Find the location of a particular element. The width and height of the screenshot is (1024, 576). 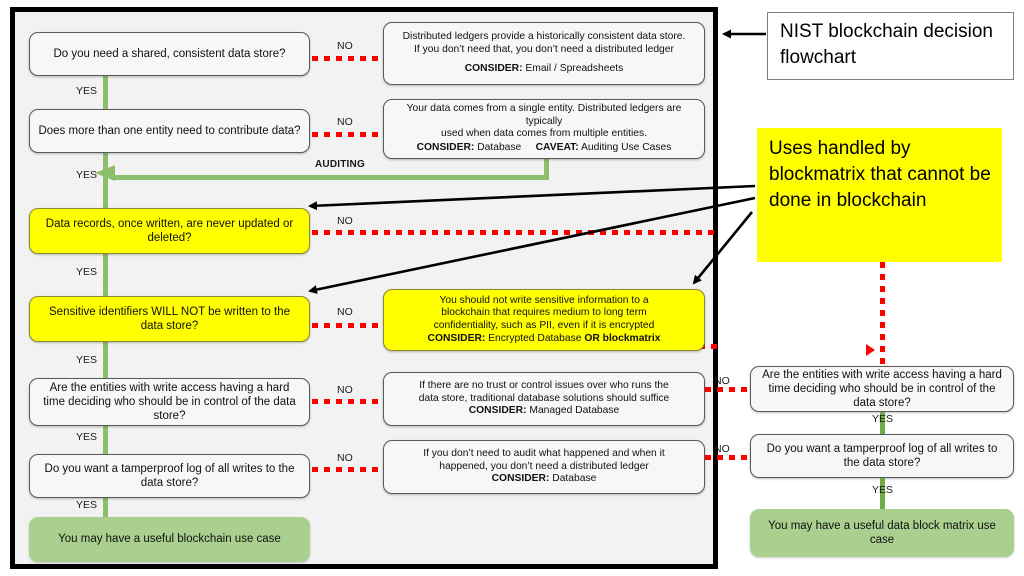

consider-value: Encrypted Database is located at coordinates (535, 338).